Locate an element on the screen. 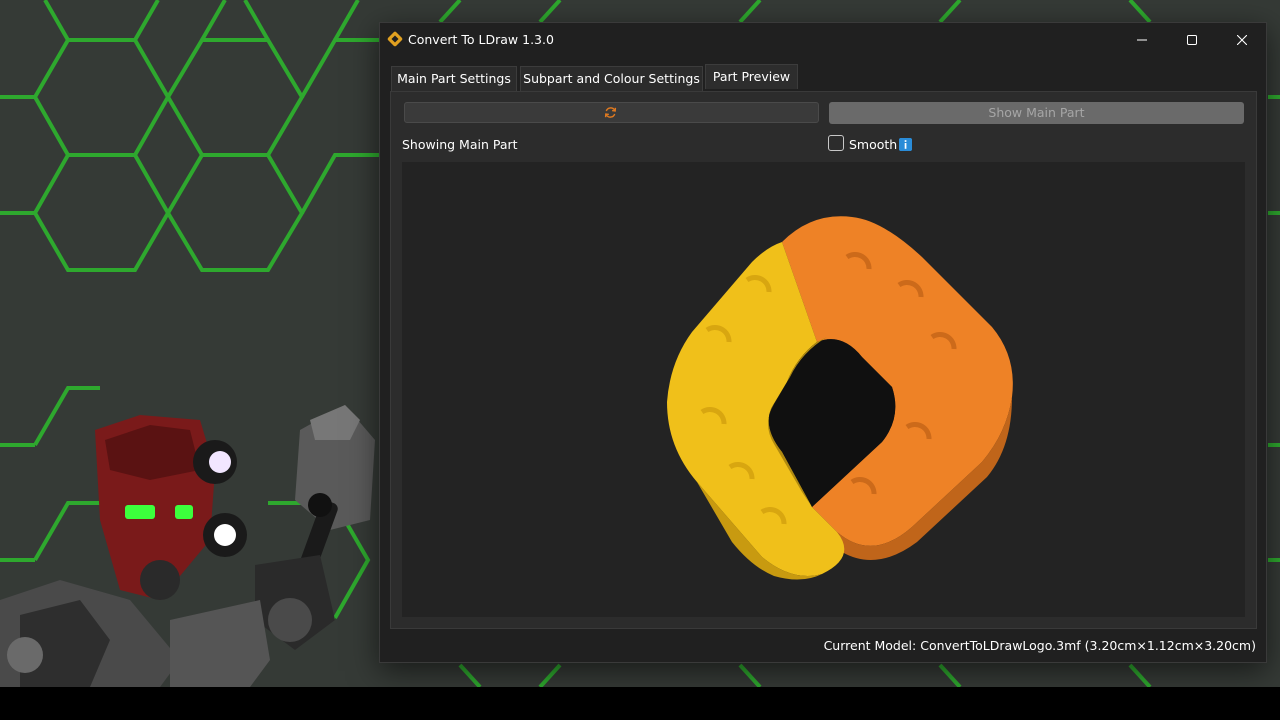 The width and height of the screenshot is (1280, 720). minimize-icon is located at coordinates (1142, 40).